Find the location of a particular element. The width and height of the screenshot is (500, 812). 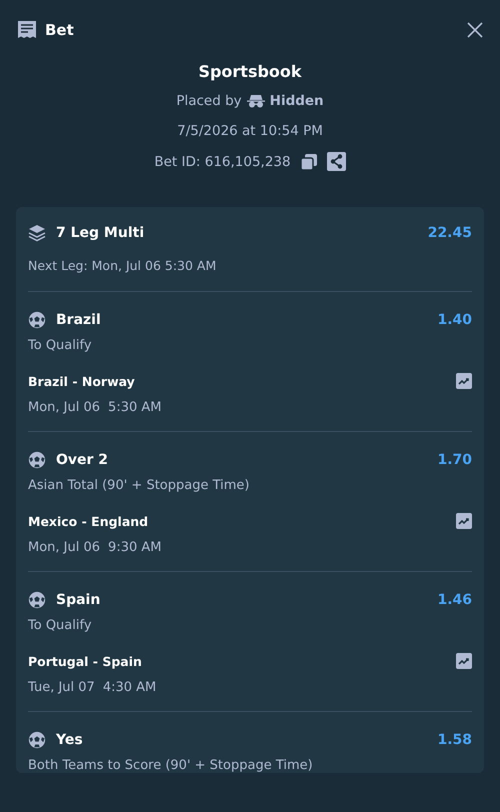

bet-source: Sportsbook is located at coordinates (250, 71).